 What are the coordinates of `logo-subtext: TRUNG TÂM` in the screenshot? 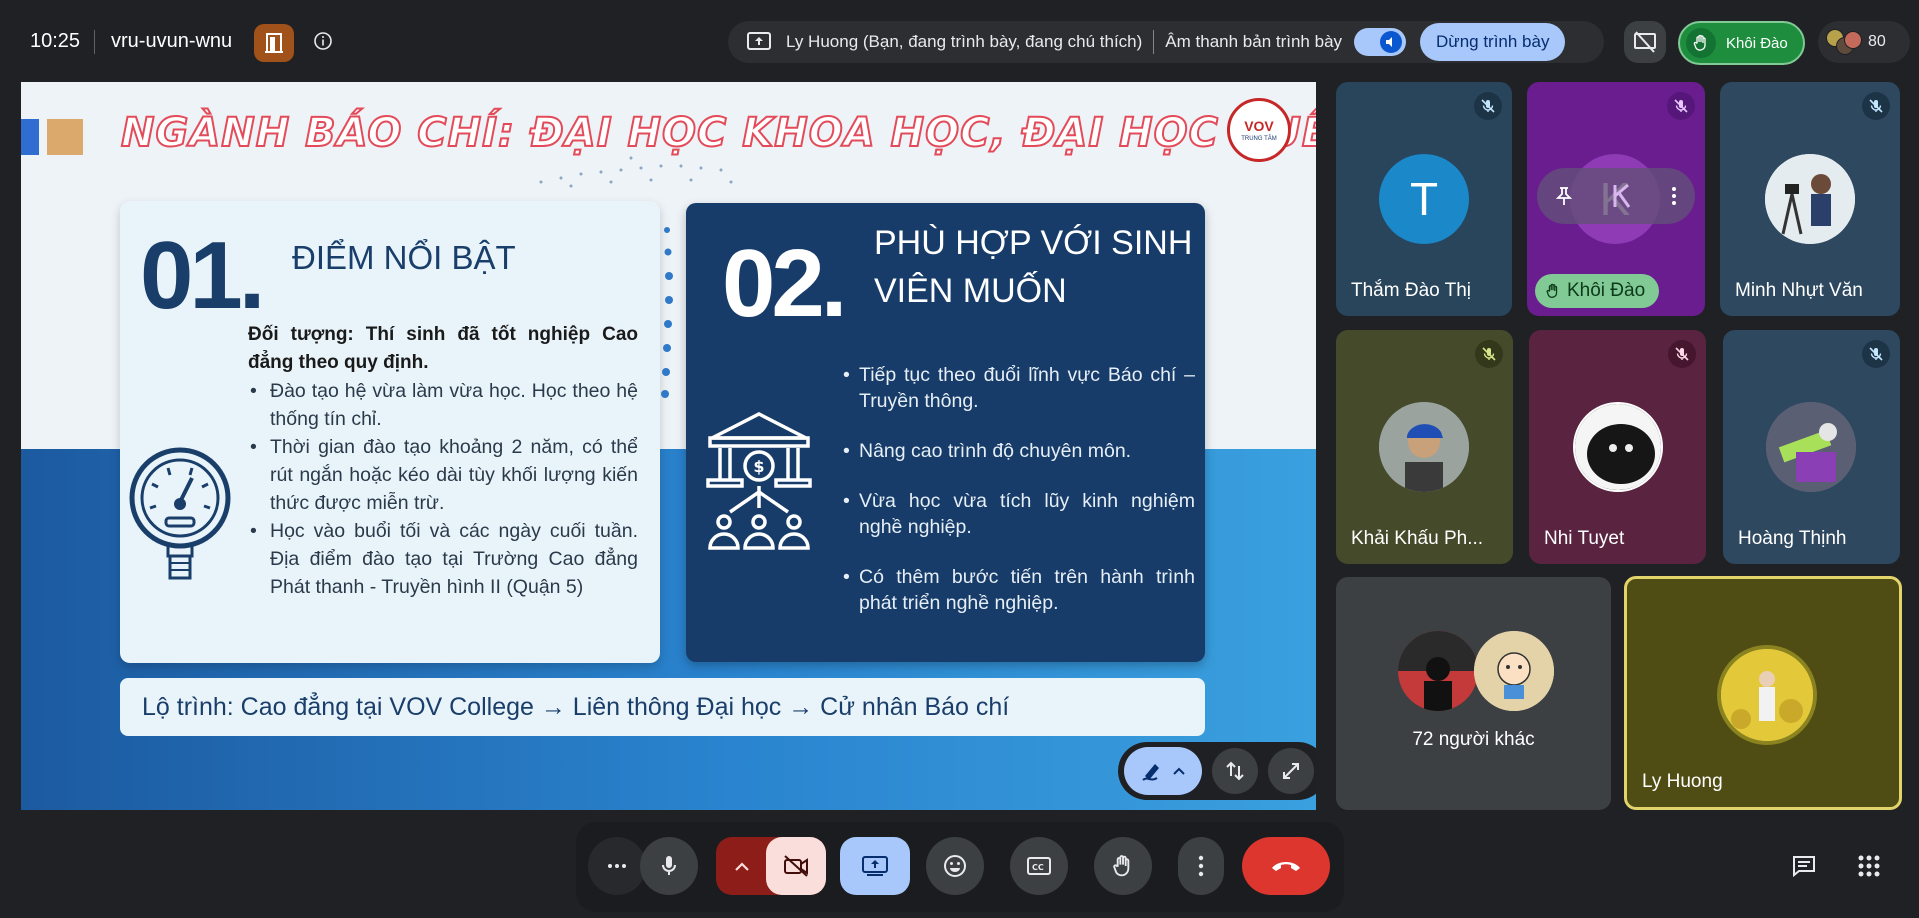 It's located at (1259, 138).